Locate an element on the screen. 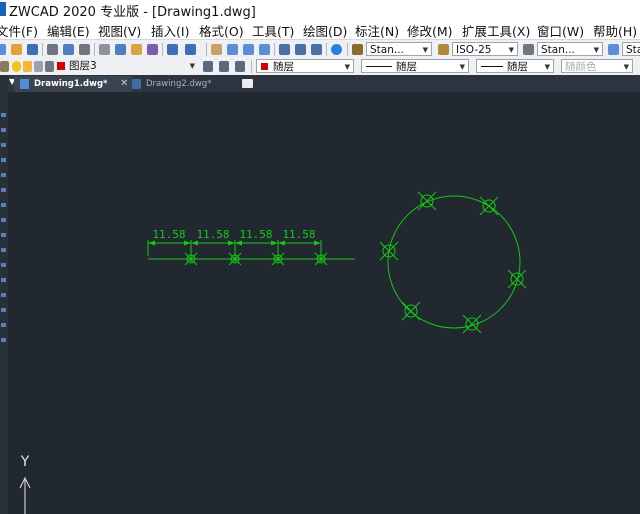 The height and width of the screenshot is (514, 640). cut-icon is located at coordinates (104, 49).